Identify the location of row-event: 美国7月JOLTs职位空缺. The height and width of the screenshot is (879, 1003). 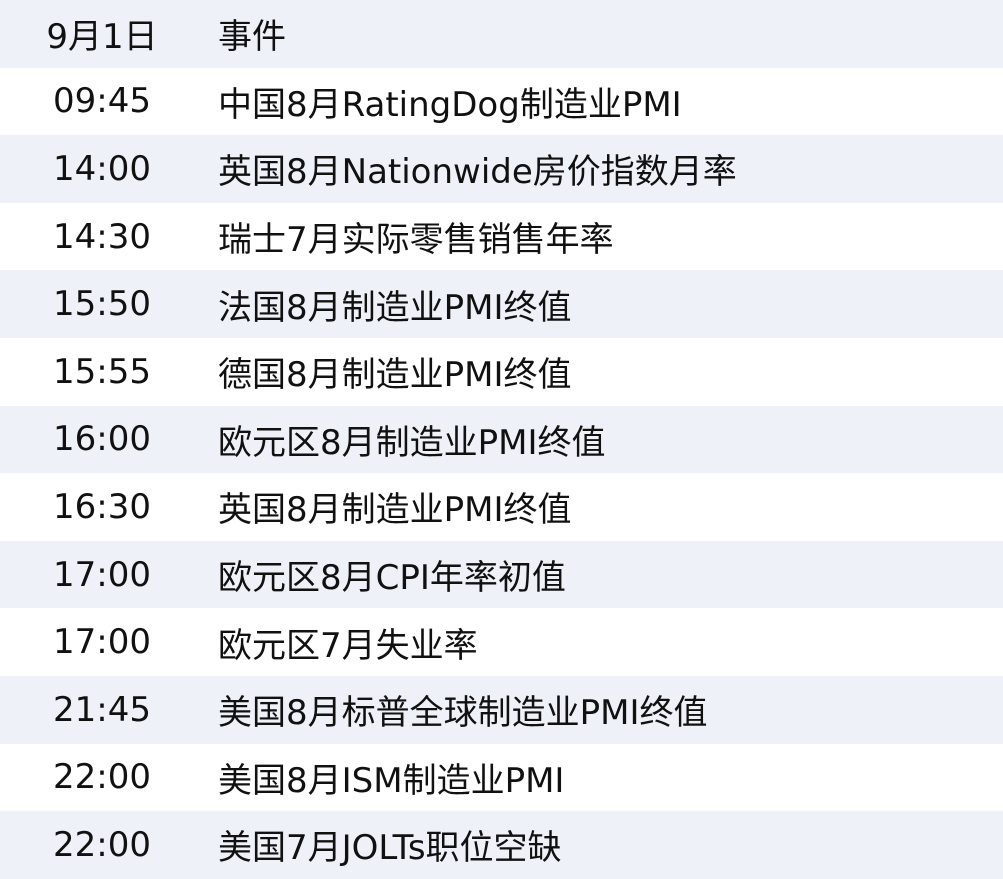
(390, 848).